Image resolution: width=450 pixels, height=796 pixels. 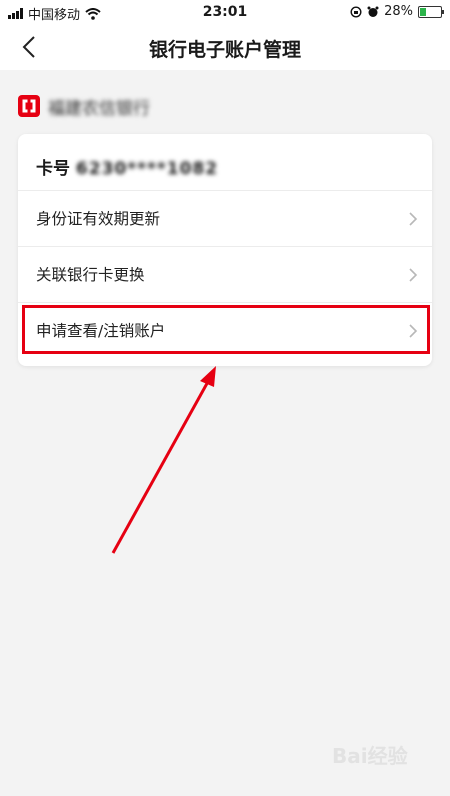 What do you see at coordinates (90, 275) in the screenshot?
I see `menu-item-label: 关联银行卡更换` at bounding box center [90, 275].